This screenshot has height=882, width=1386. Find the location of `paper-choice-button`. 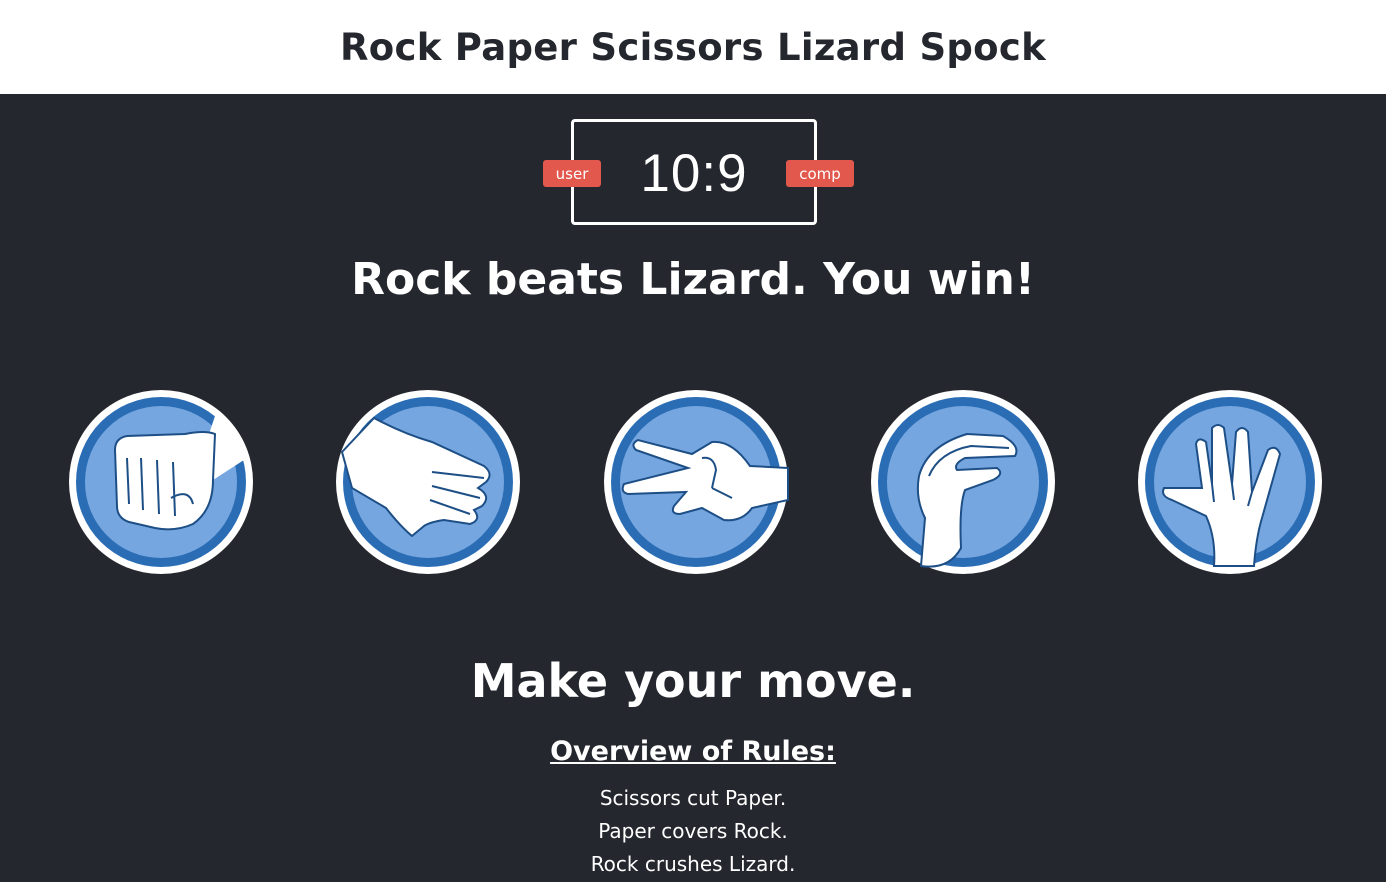

paper-choice-button is located at coordinates (428, 482).